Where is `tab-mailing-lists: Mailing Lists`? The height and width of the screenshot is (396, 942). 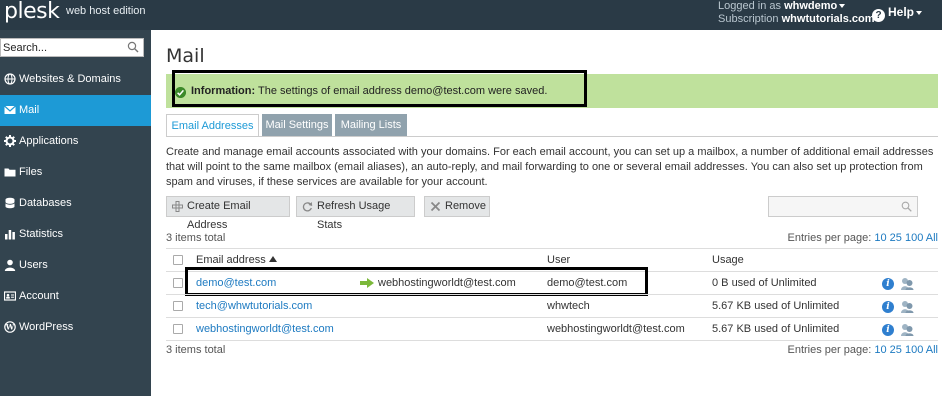 tab-mailing-lists: Mailing Lists is located at coordinates (371, 125).